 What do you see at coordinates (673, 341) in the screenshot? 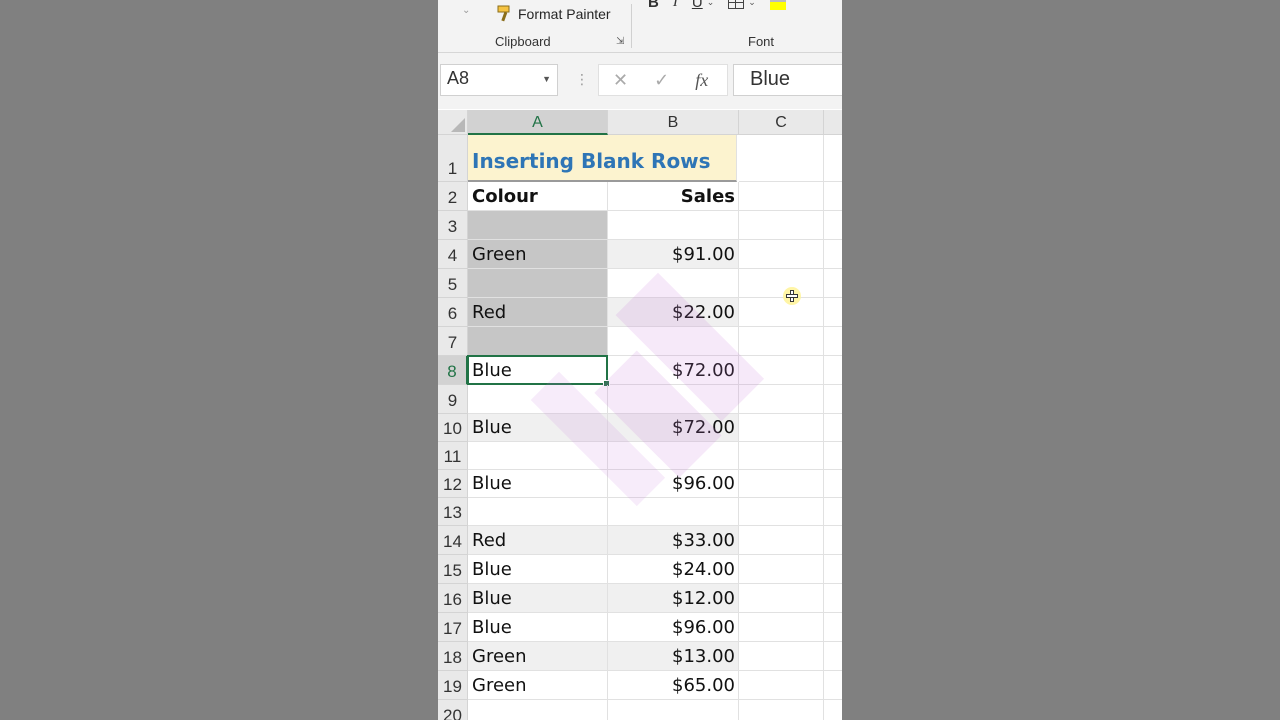
I see `cell-b7` at bounding box center [673, 341].